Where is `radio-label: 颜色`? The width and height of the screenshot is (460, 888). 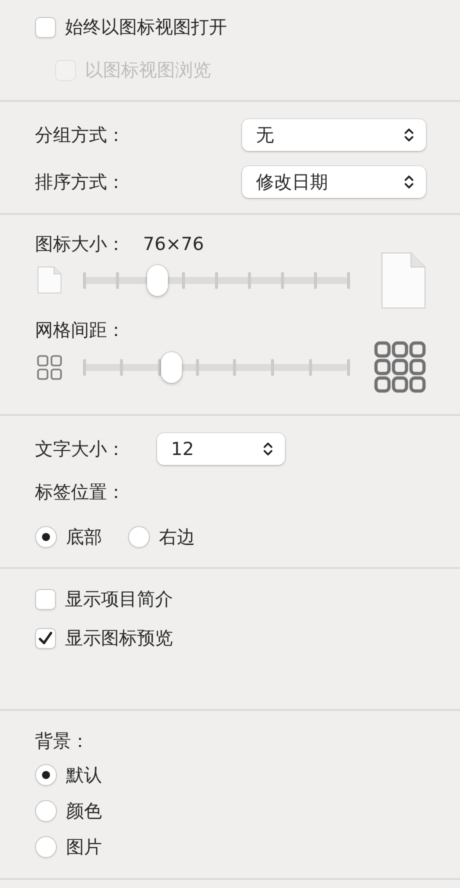
radio-label: 颜色 is located at coordinates (84, 811).